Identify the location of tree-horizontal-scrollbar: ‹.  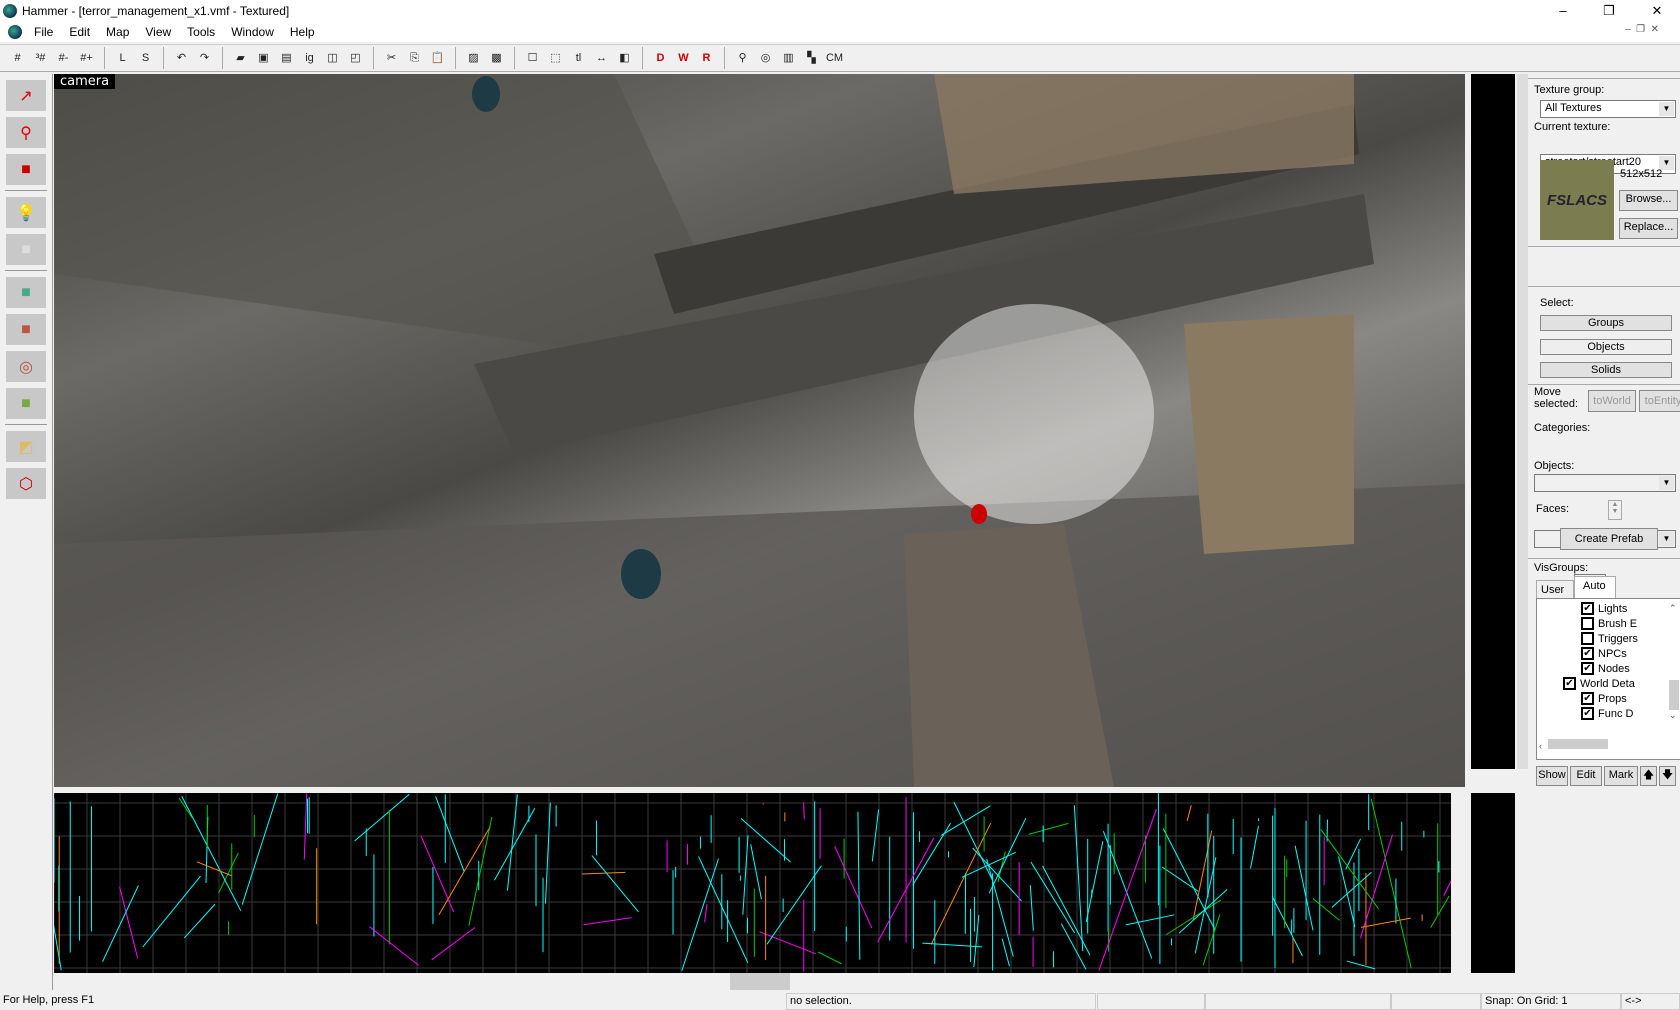
(1604, 746).